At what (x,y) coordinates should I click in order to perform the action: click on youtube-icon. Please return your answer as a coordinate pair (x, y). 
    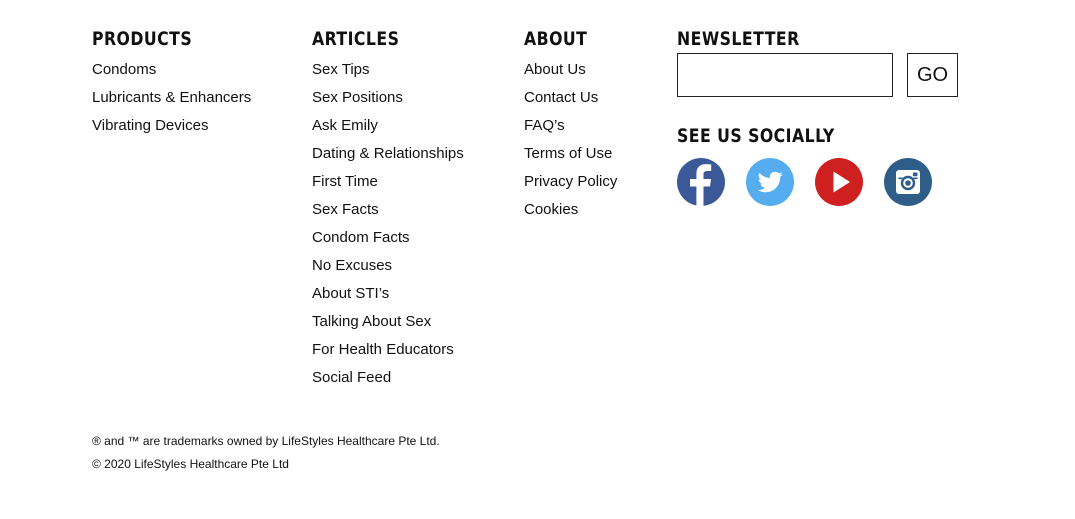
    Looking at the image, I should click on (839, 182).